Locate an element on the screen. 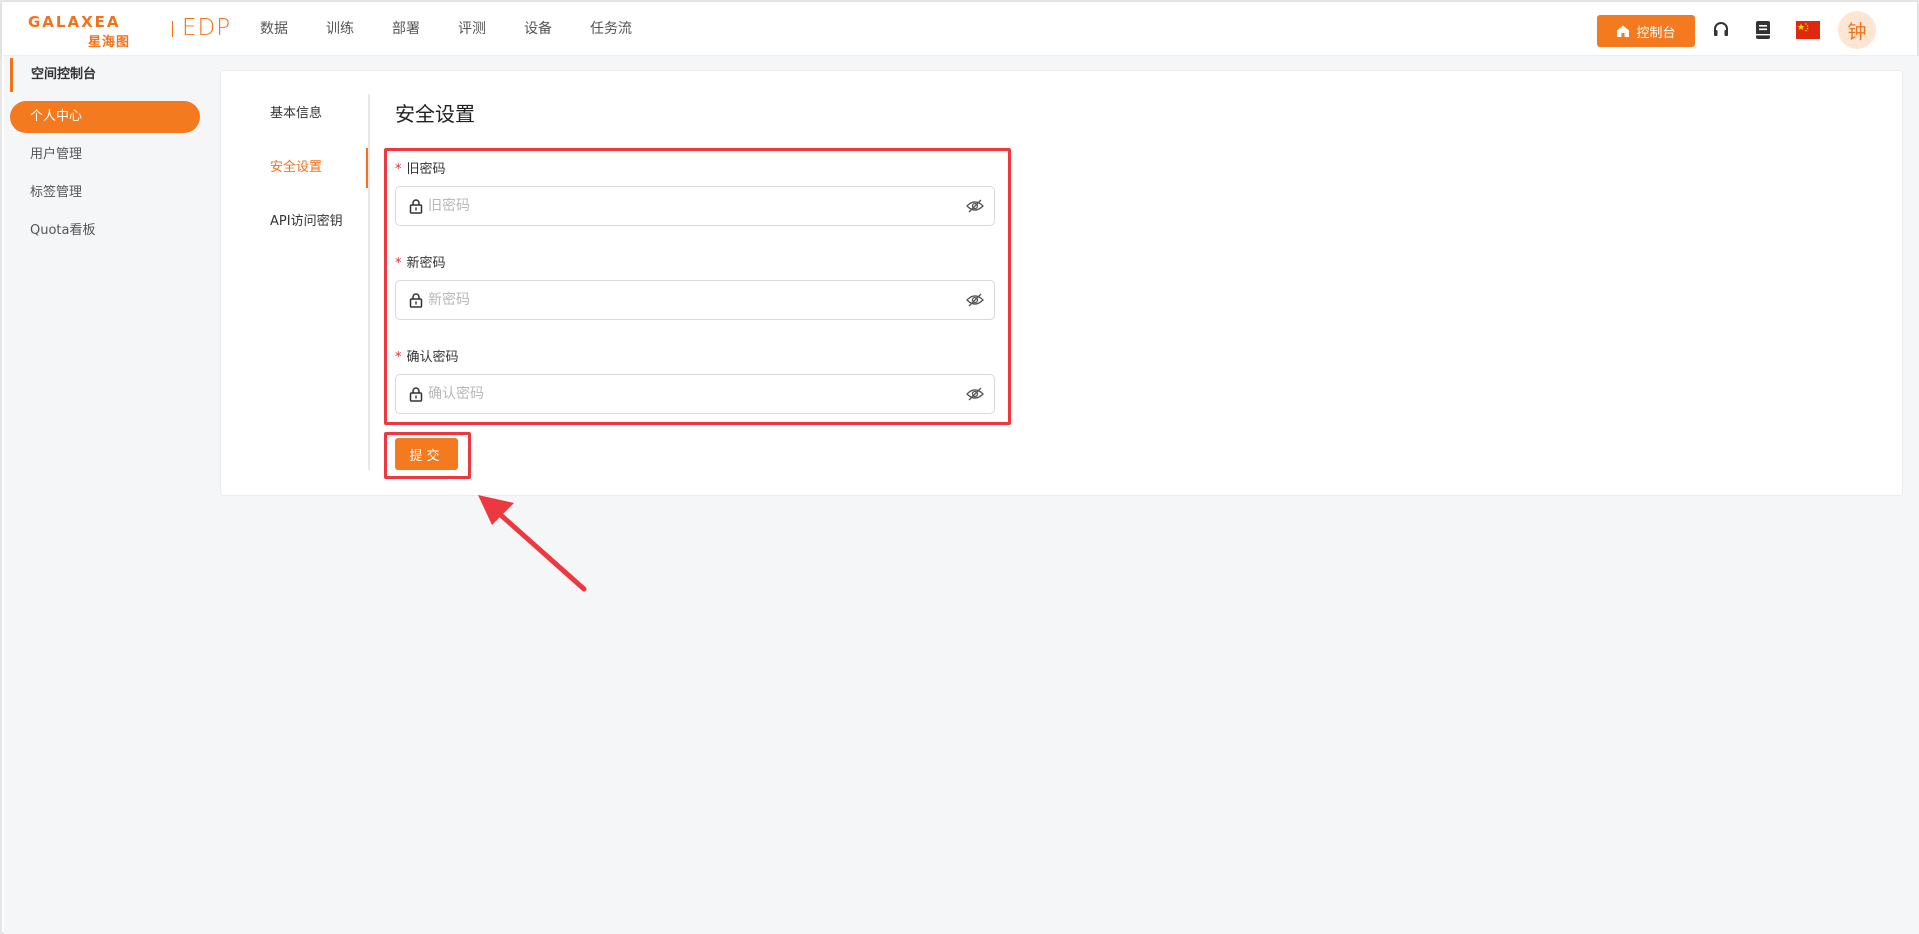  nav-item-data: 数据 is located at coordinates (274, 29).